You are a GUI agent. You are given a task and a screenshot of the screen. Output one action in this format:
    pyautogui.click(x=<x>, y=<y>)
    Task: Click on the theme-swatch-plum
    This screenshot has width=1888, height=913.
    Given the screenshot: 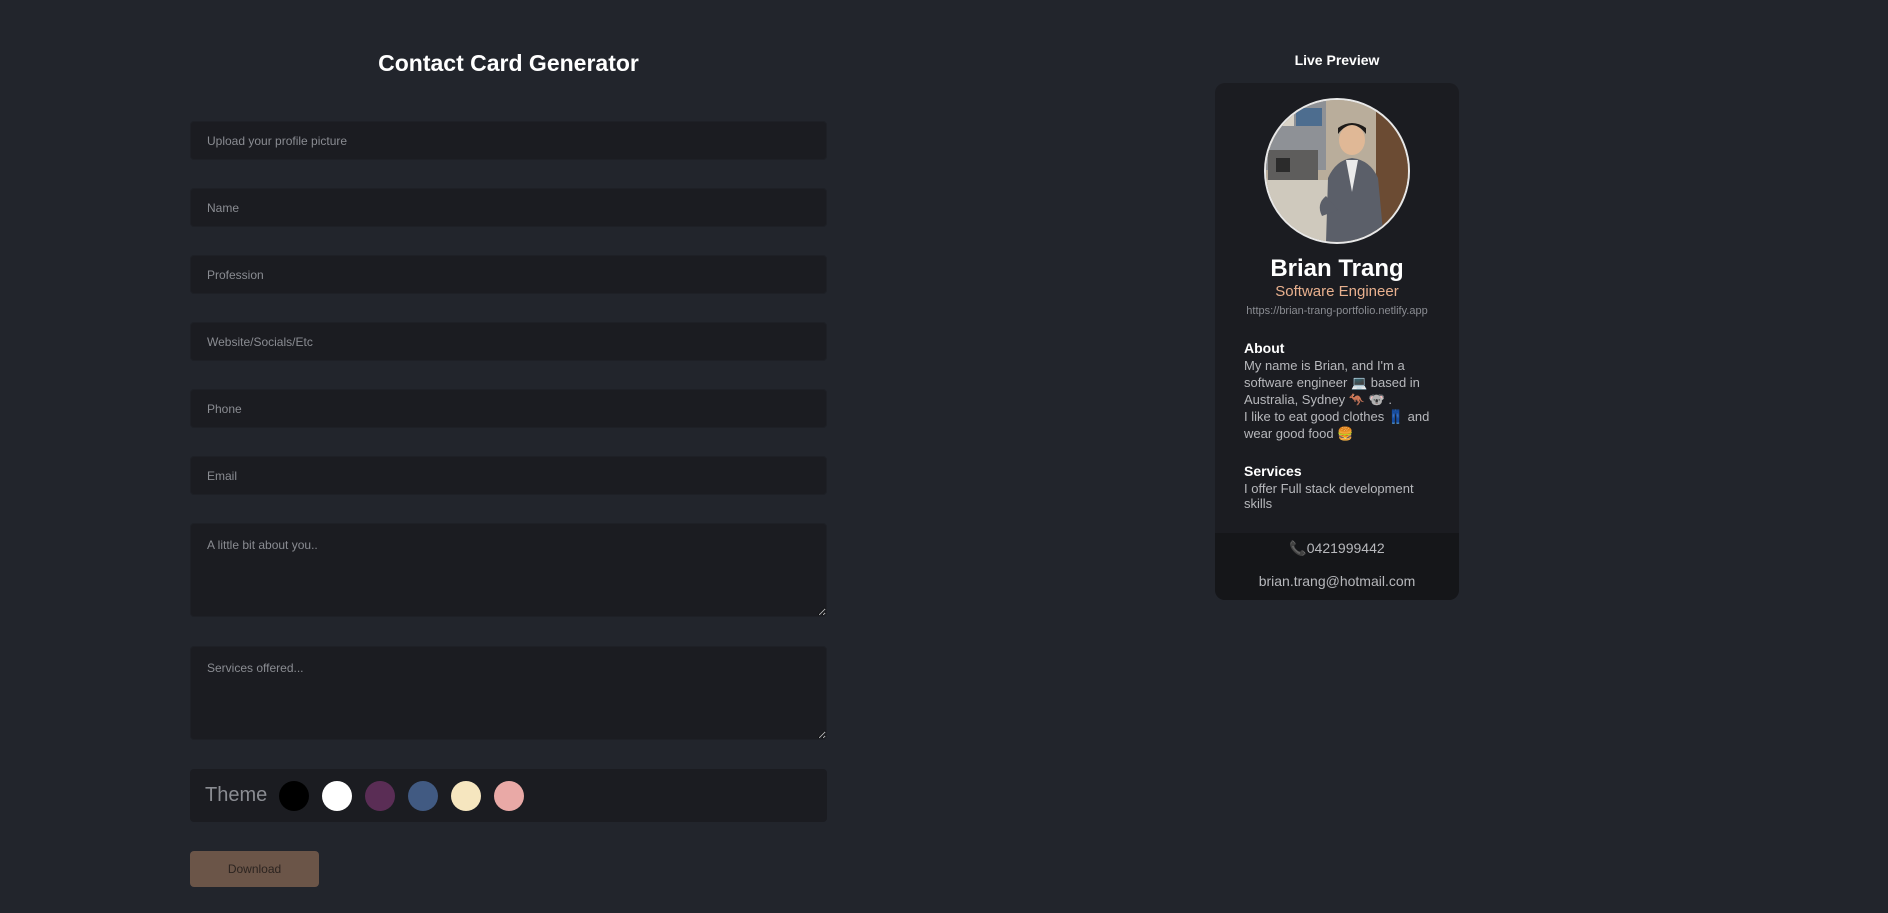 What is the action you would take?
    pyautogui.click(x=380, y=795)
    